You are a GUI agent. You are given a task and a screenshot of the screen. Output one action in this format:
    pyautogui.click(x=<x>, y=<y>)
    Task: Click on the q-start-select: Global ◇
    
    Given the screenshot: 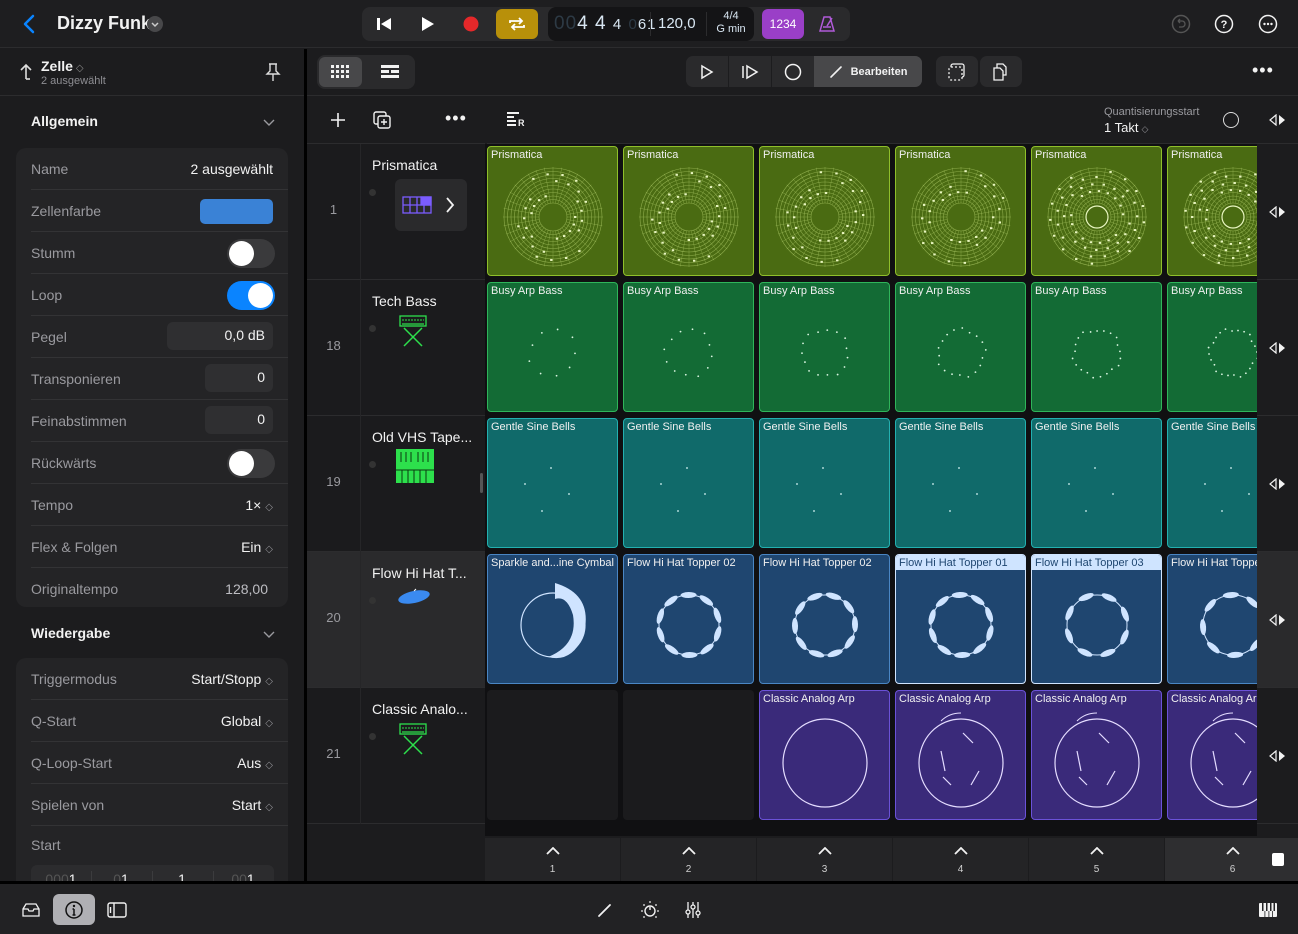 What is the action you would take?
    pyautogui.click(x=247, y=721)
    